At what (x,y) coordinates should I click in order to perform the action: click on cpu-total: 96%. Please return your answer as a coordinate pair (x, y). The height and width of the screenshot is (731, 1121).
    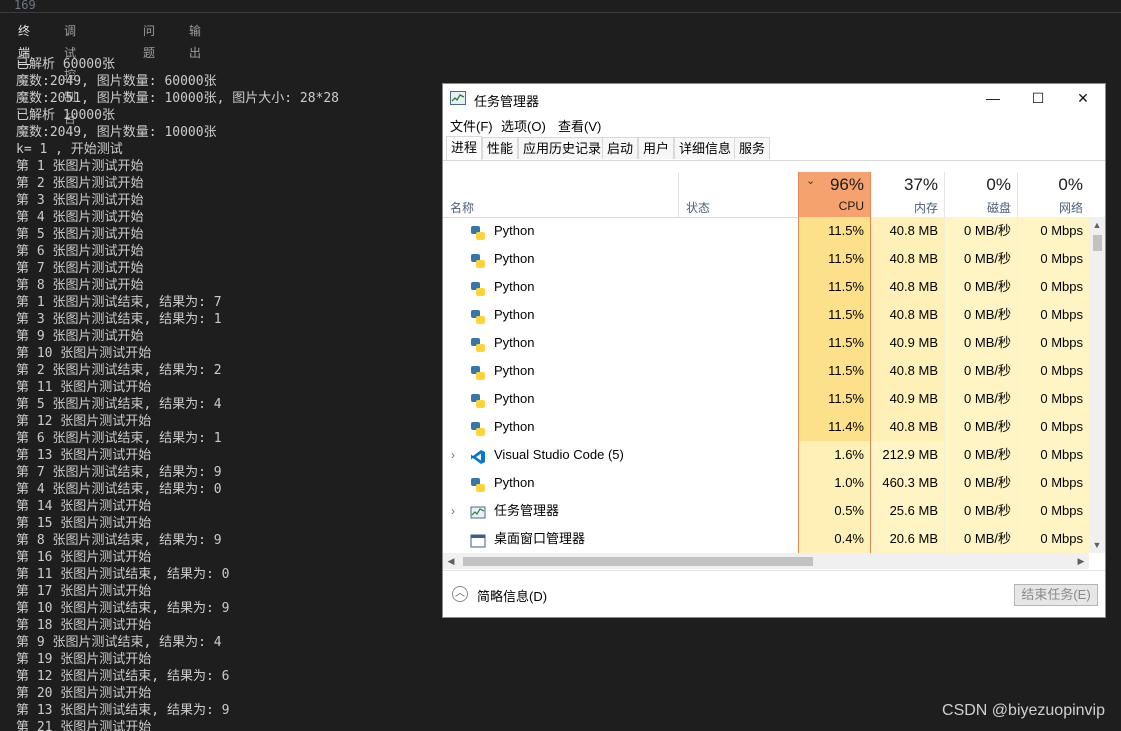
    Looking at the image, I should click on (846, 184).